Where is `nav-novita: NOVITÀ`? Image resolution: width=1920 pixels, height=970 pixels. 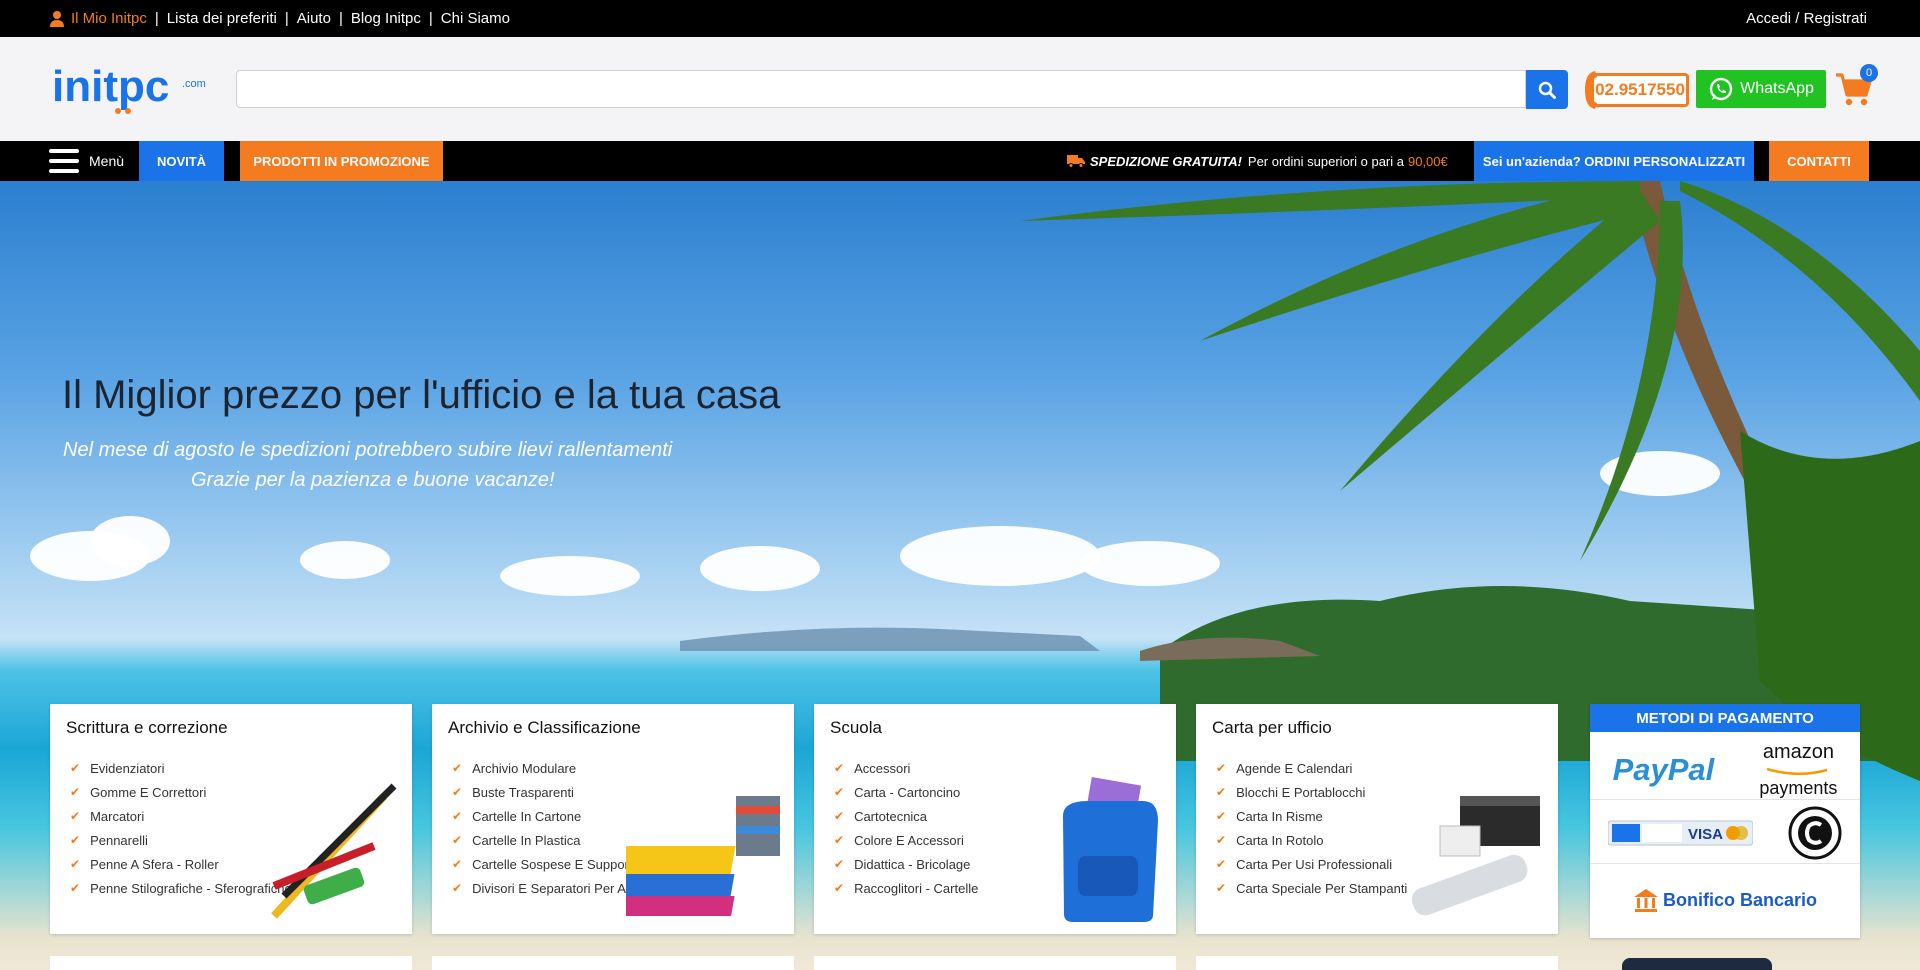
nav-novita: NOVITÀ is located at coordinates (181, 161).